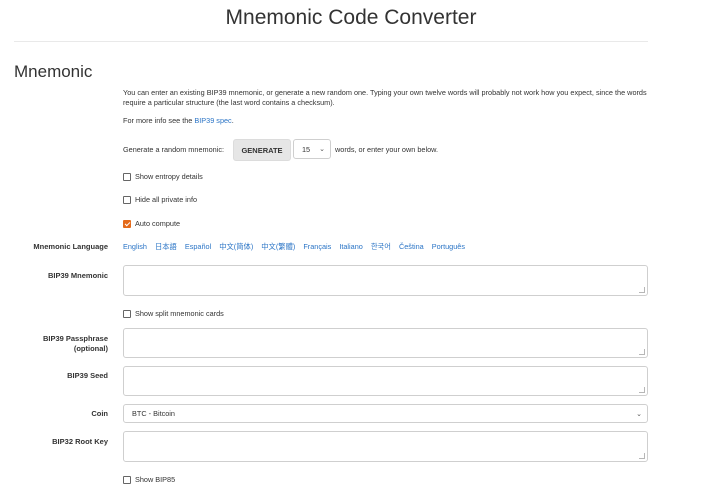  Describe the element at coordinates (262, 150) in the screenshot. I see `generate-button: GENERATE` at that location.